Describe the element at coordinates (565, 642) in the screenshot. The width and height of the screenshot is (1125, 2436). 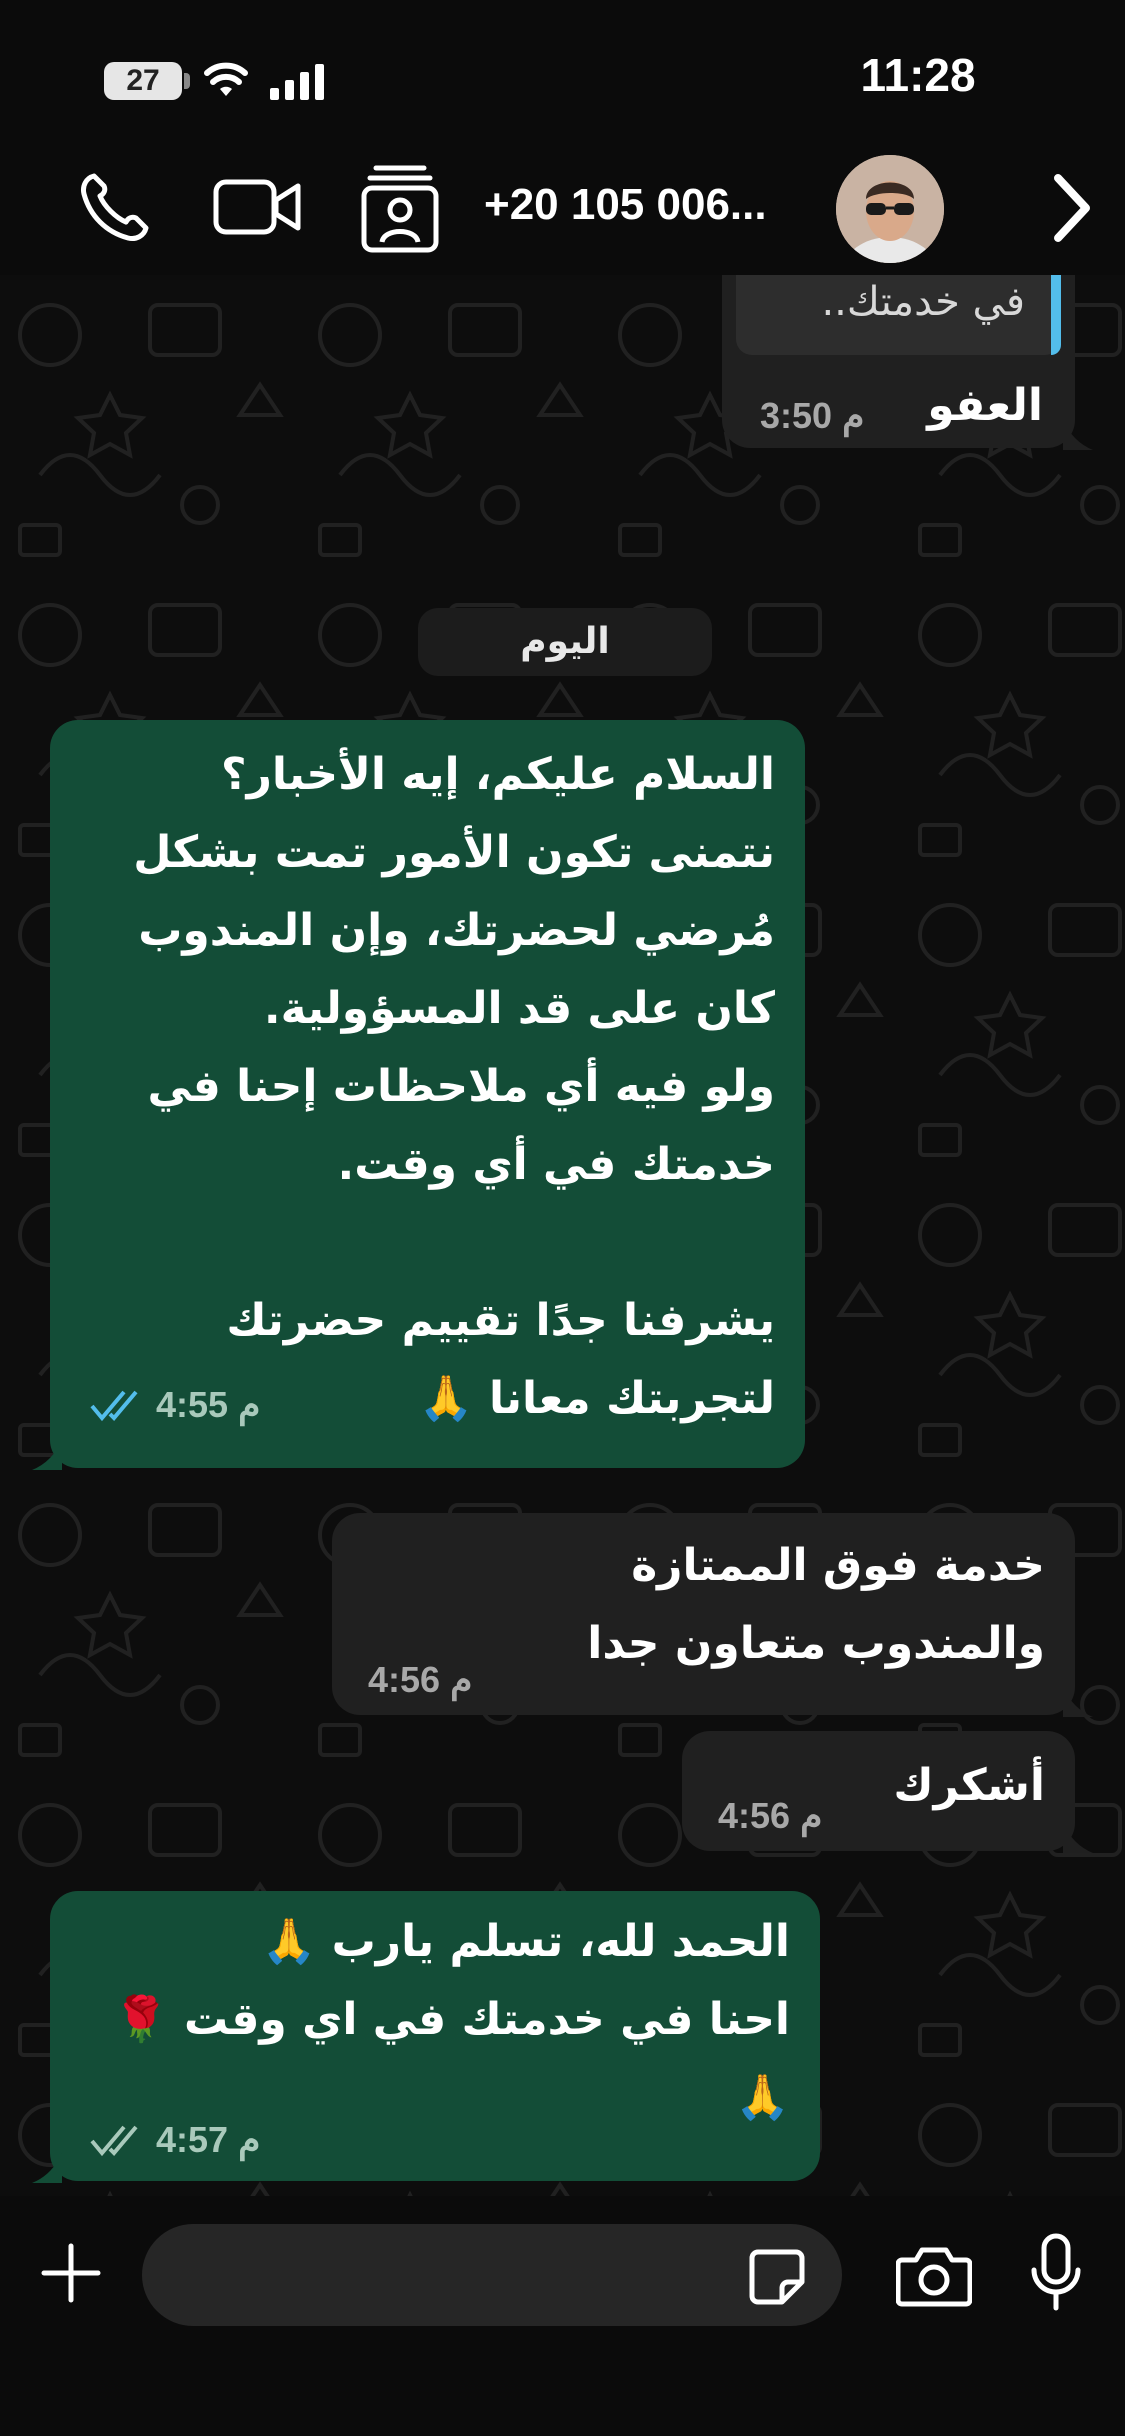
I see `date-separator: اليوم` at that location.